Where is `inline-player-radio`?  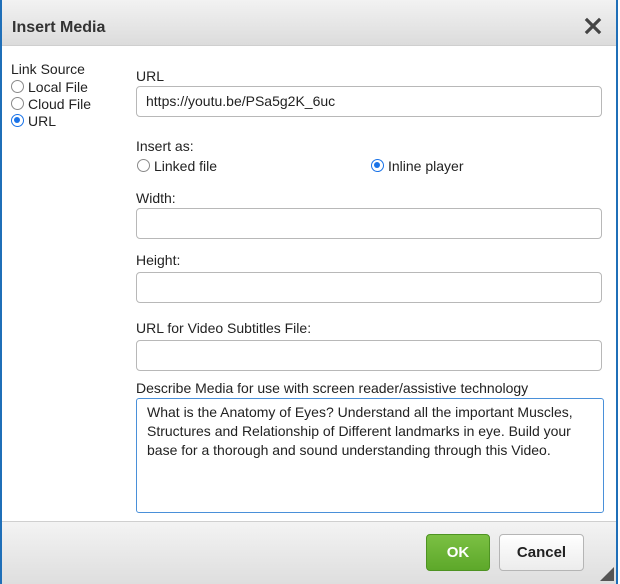 inline-player-radio is located at coordinates (377, 165).